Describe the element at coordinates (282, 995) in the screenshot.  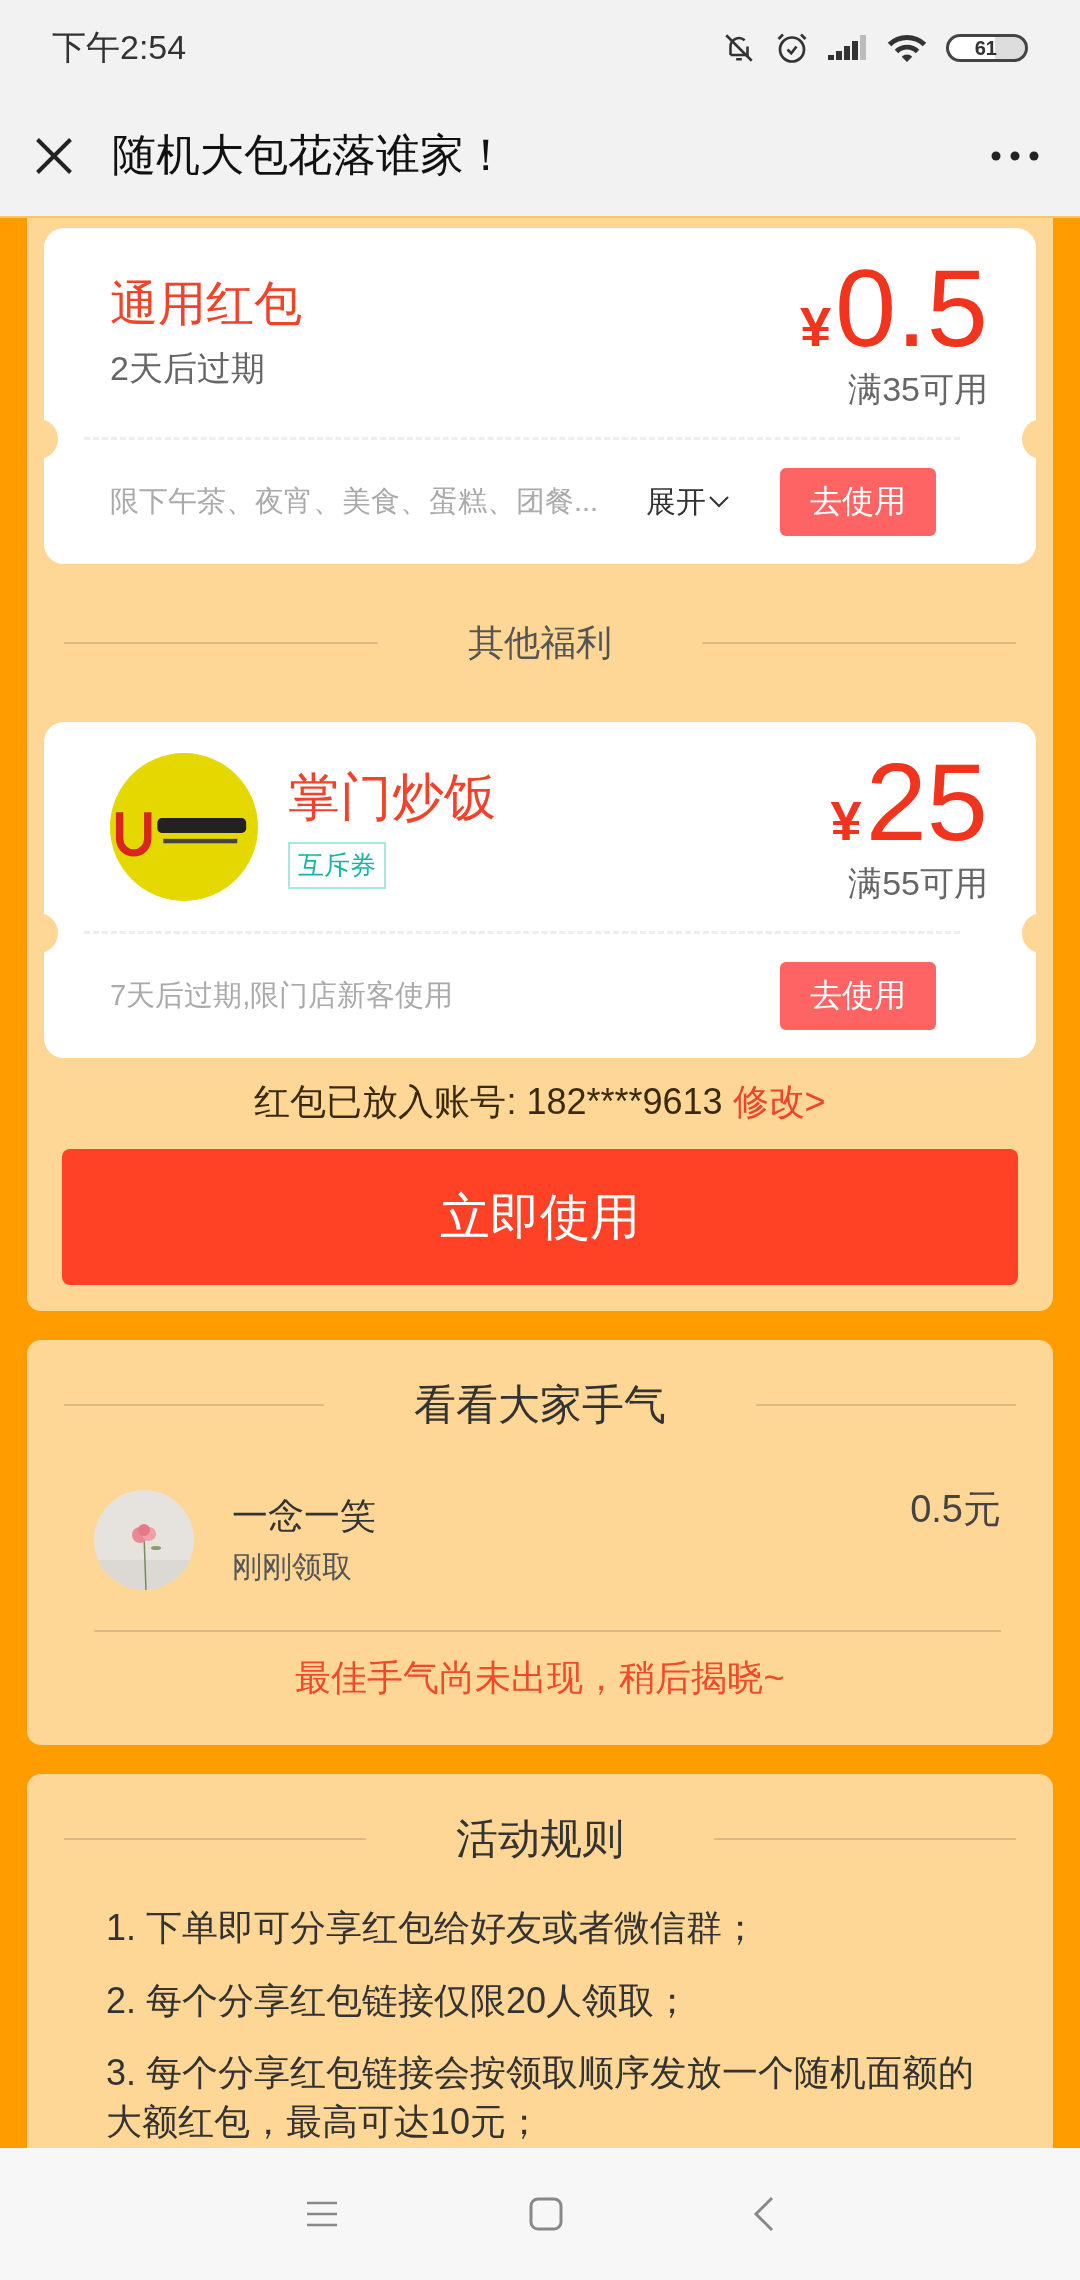
I see `coupon-note: 7天后过期,限门店新客使用` at that location.